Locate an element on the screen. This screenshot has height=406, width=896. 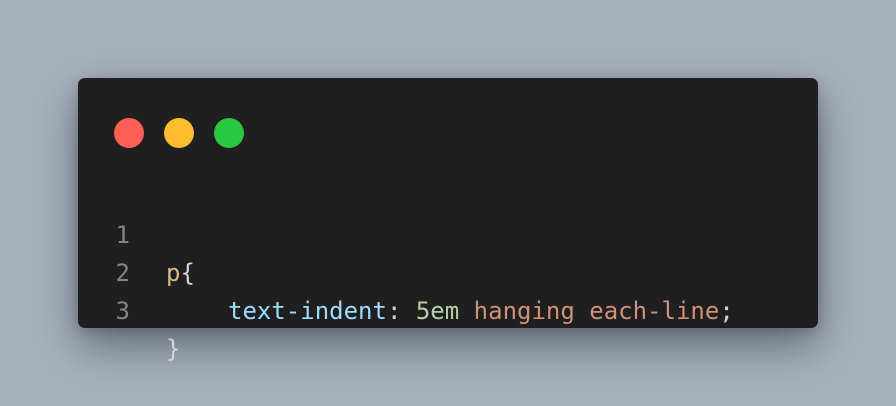
line-source: } is located at coordinates (173, 349).